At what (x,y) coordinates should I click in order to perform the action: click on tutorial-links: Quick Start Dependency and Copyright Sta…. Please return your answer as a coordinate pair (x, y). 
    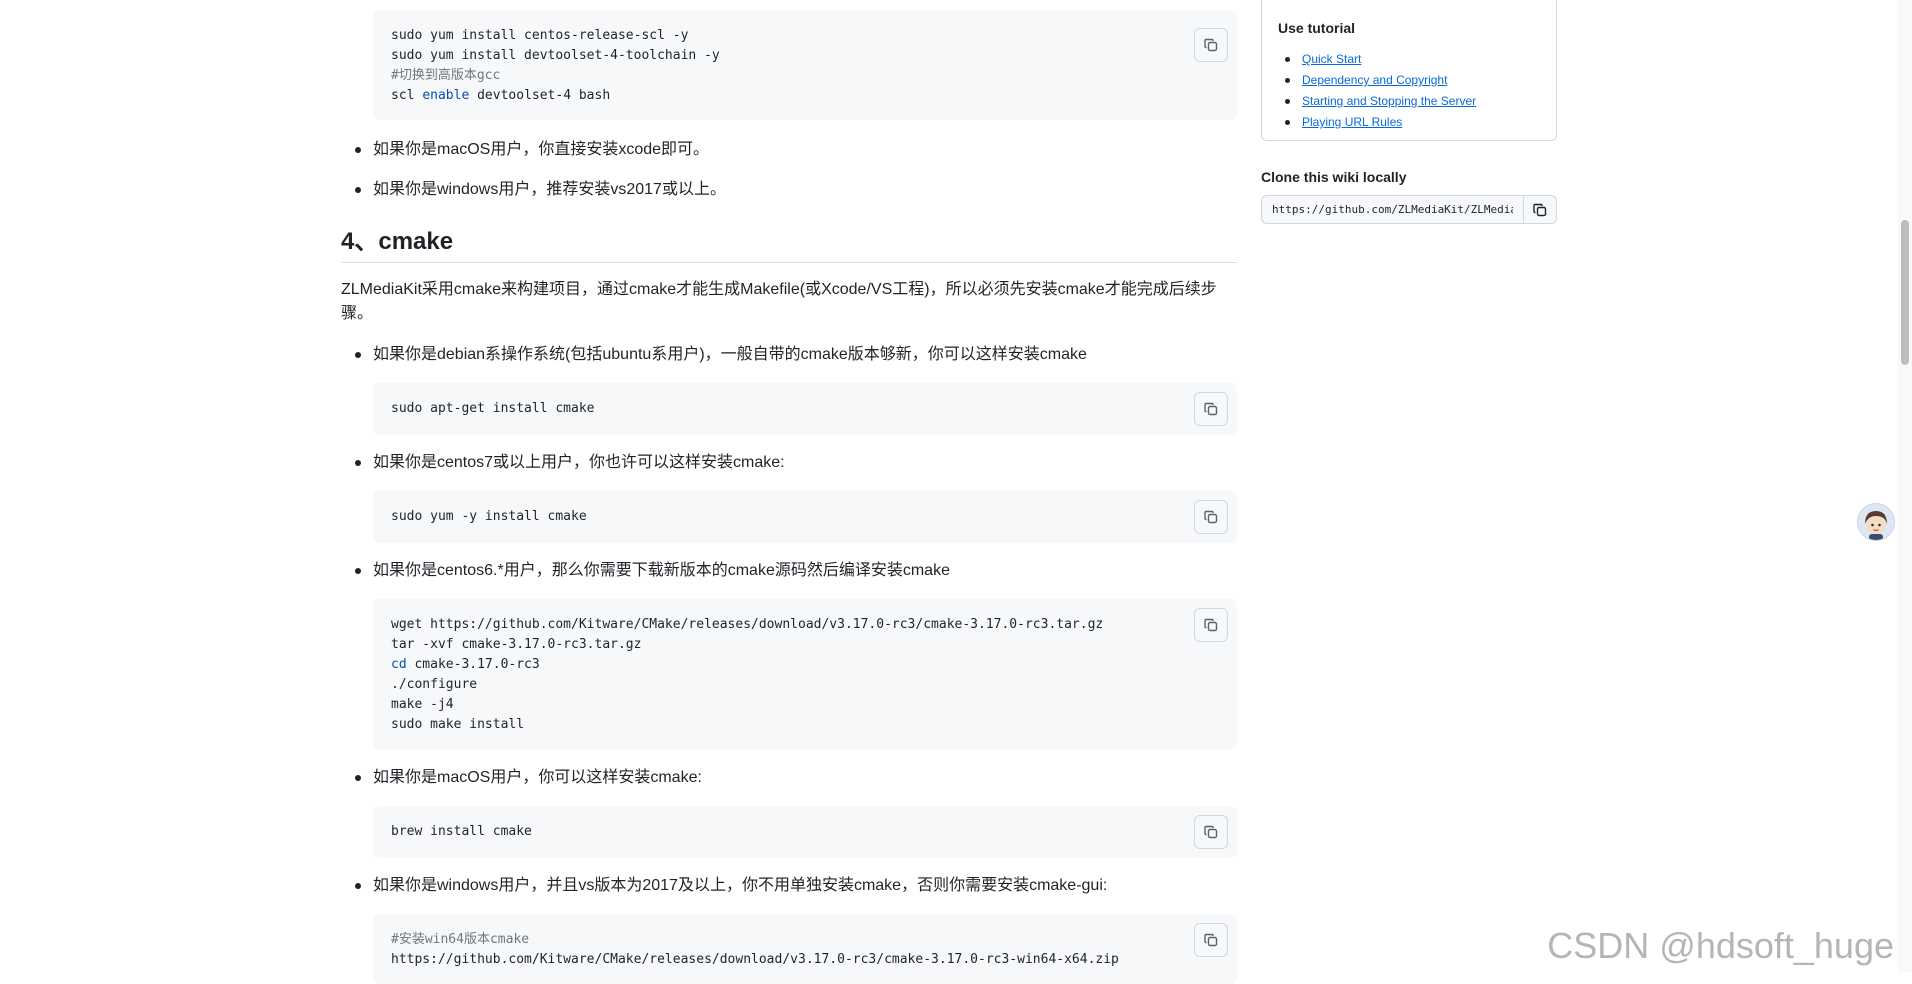
    Looking at the image, I should click on (1379, 91).